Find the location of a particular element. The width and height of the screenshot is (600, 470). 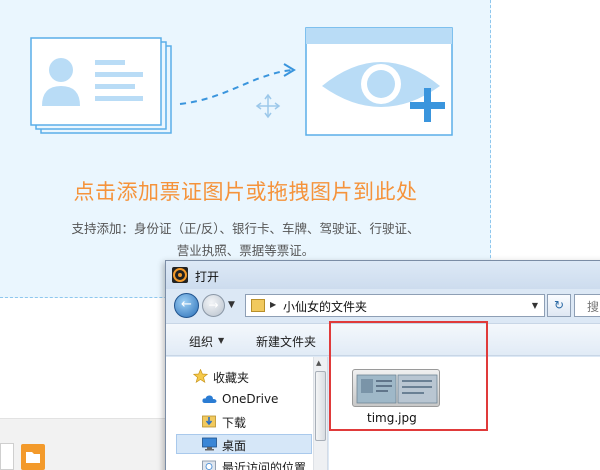

scrollbar-thumb is located at coordinates (320, 406).